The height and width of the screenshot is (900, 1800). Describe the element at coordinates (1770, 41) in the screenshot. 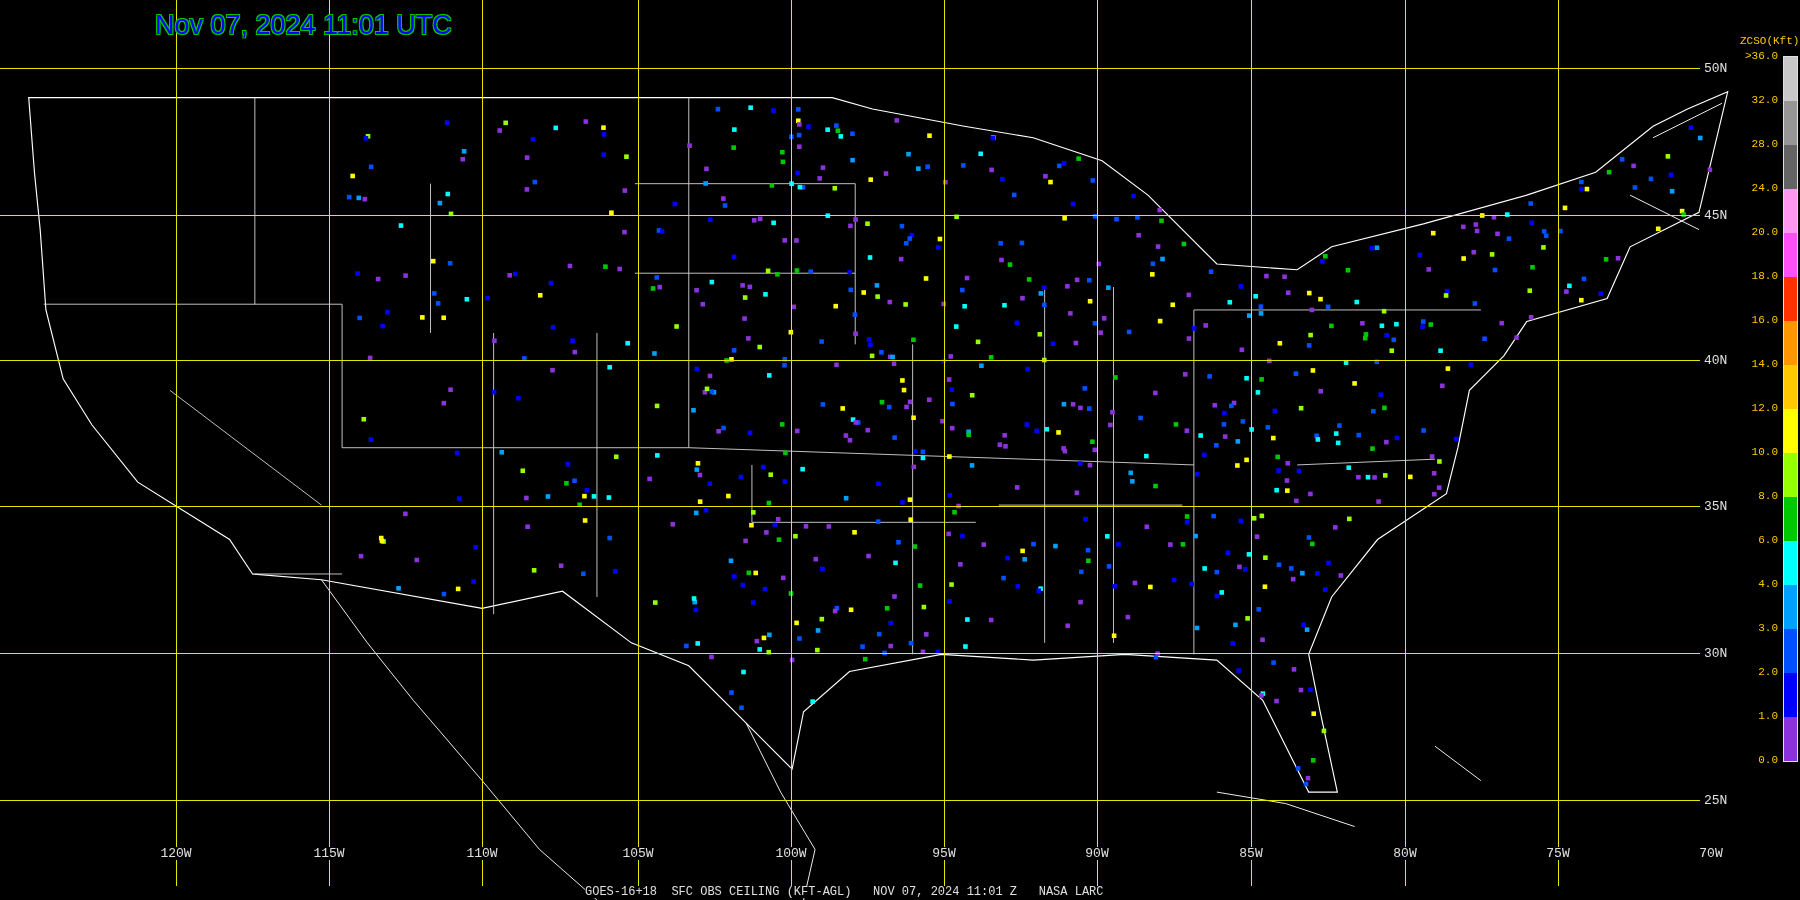

I see `legend-title: ZCSO(Kft)` at that location.